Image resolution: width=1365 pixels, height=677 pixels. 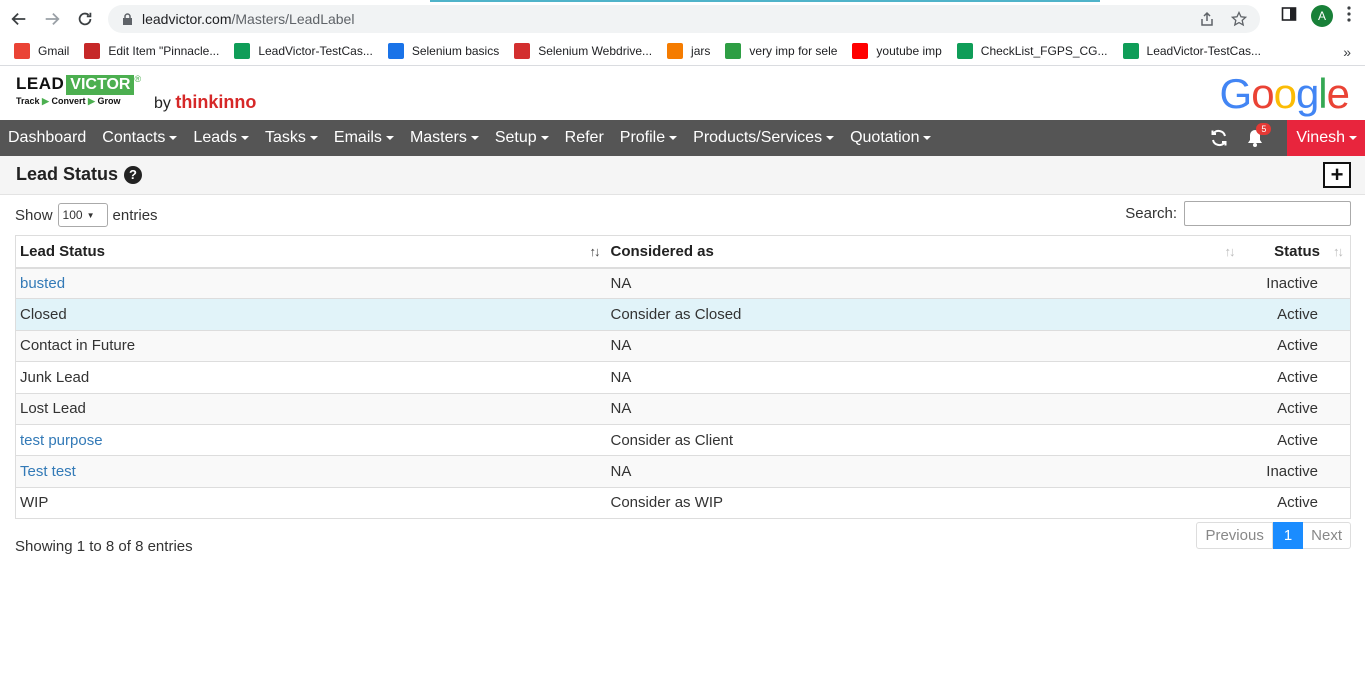 I want to click on bookmark-item: youtube imp, so click(x=897, y=51).